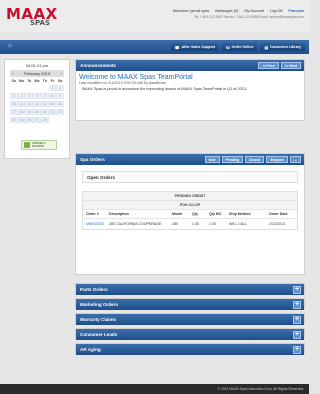 Image resolution: width=320 pixels, height=394 pixels. Describe the element at coordinates (29, 112) in the screenshot. I see `calendar-day: 19` at that location.